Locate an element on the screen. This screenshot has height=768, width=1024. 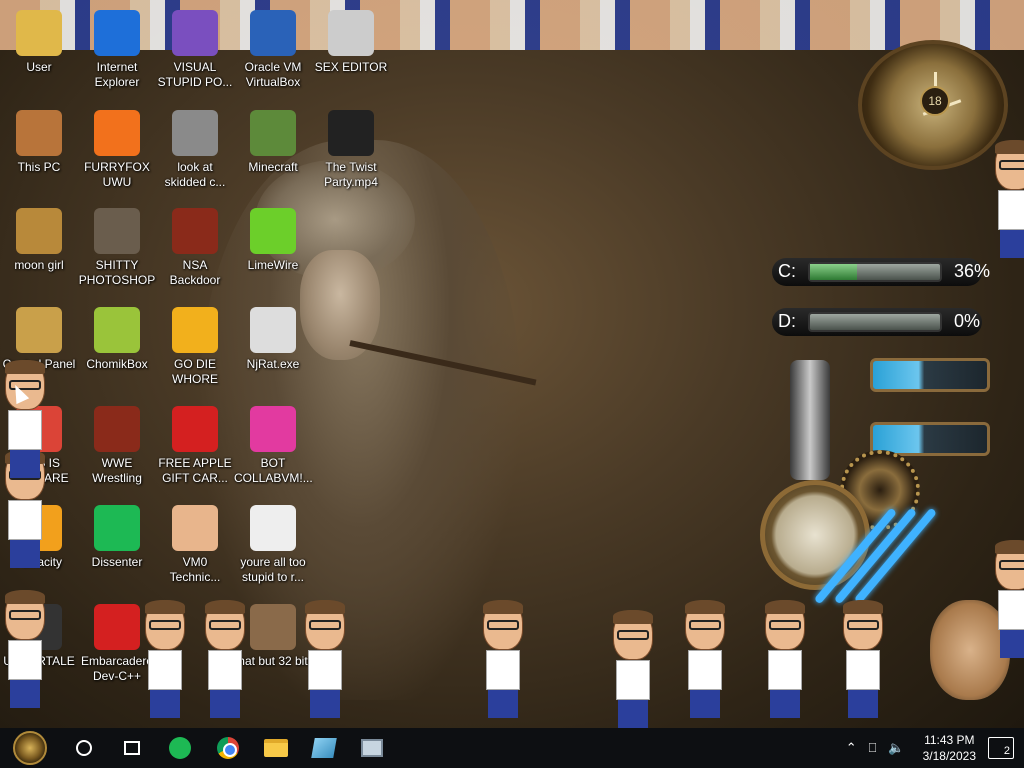
app-chrome is located at coordinates (228, 748).